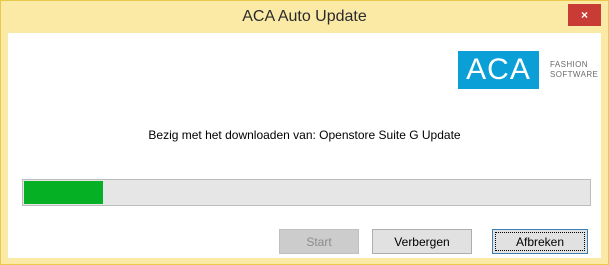  I want to click on cancel-button: Afbreken, so click(540, 241).